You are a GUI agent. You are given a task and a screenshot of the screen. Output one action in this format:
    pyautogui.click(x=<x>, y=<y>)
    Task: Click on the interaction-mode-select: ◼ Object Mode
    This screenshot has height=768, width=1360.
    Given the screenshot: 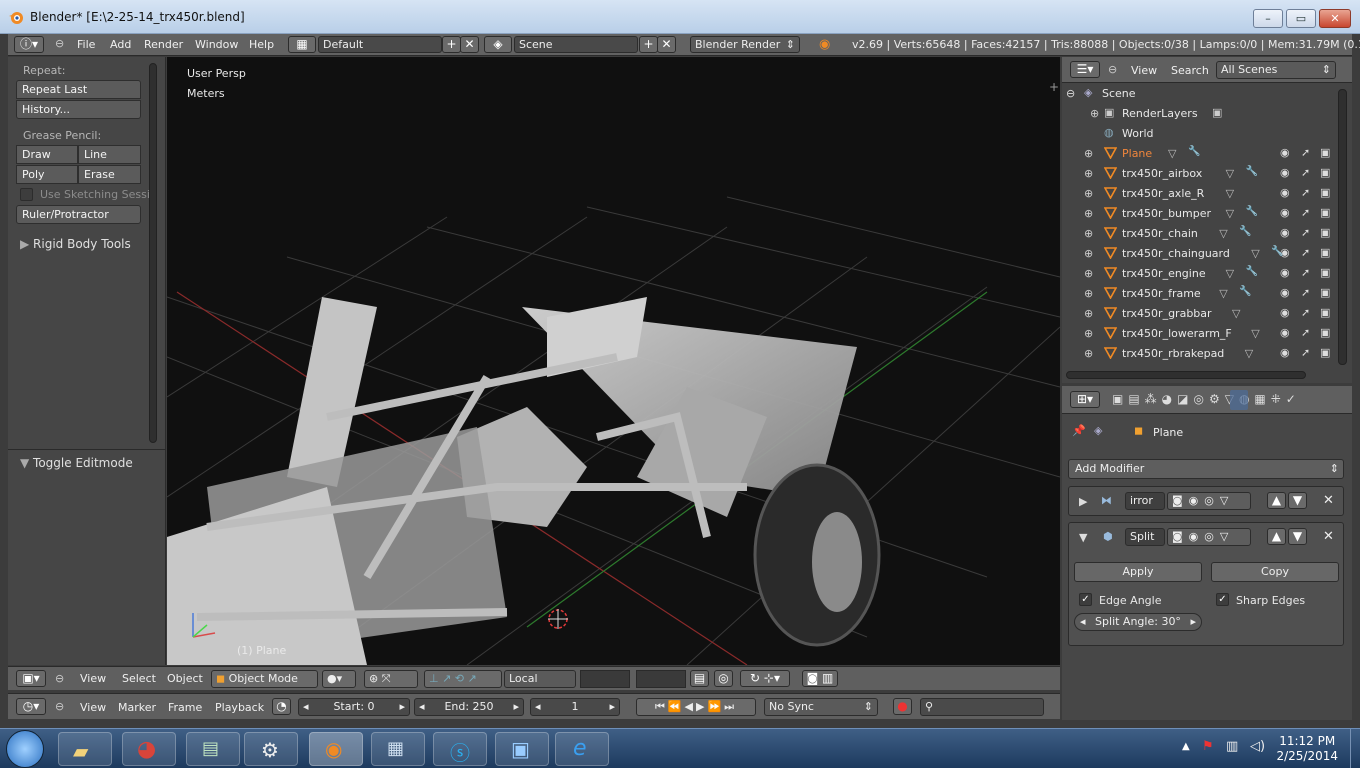 What is the action you would take?
    pyautogui.click(x=264, y=679)
    